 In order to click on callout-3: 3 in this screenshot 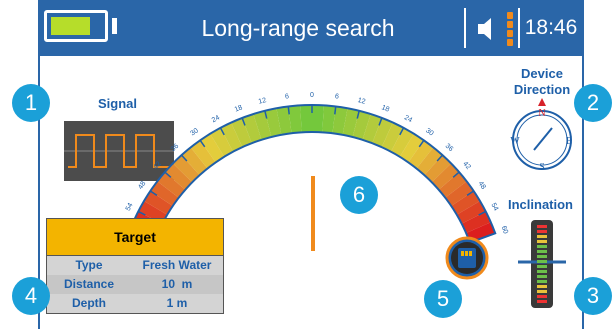, I will do `click(593, 296)`.